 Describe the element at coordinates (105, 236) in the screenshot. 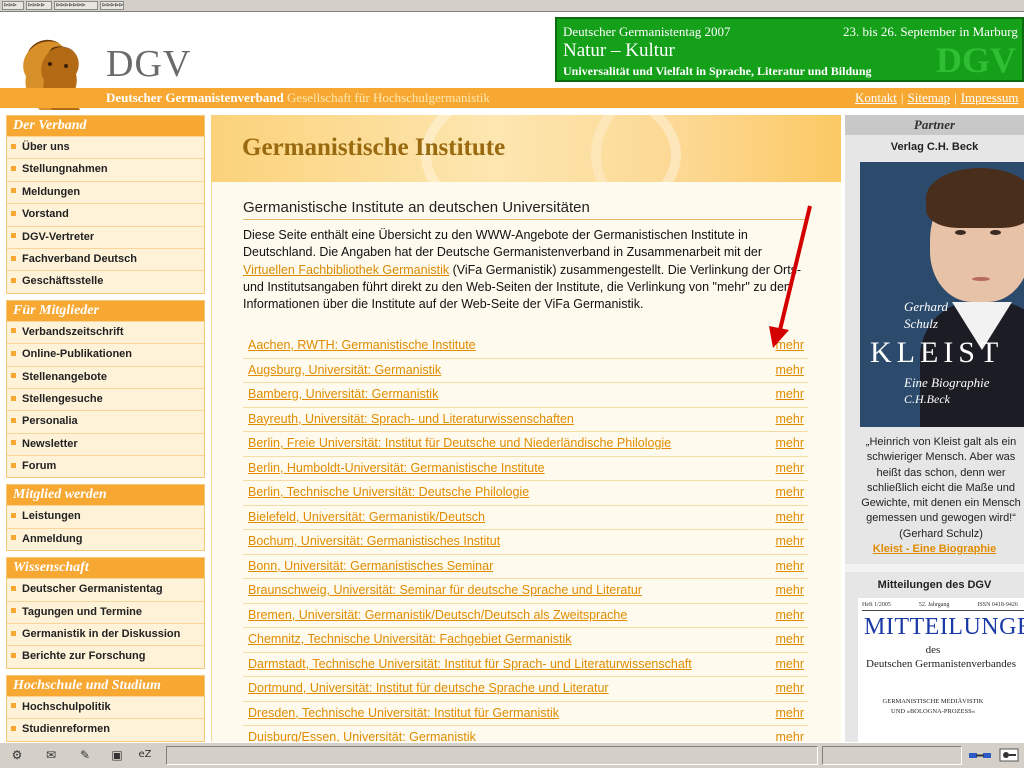

I see `nav-item: DGV-Vertreter` at that location.